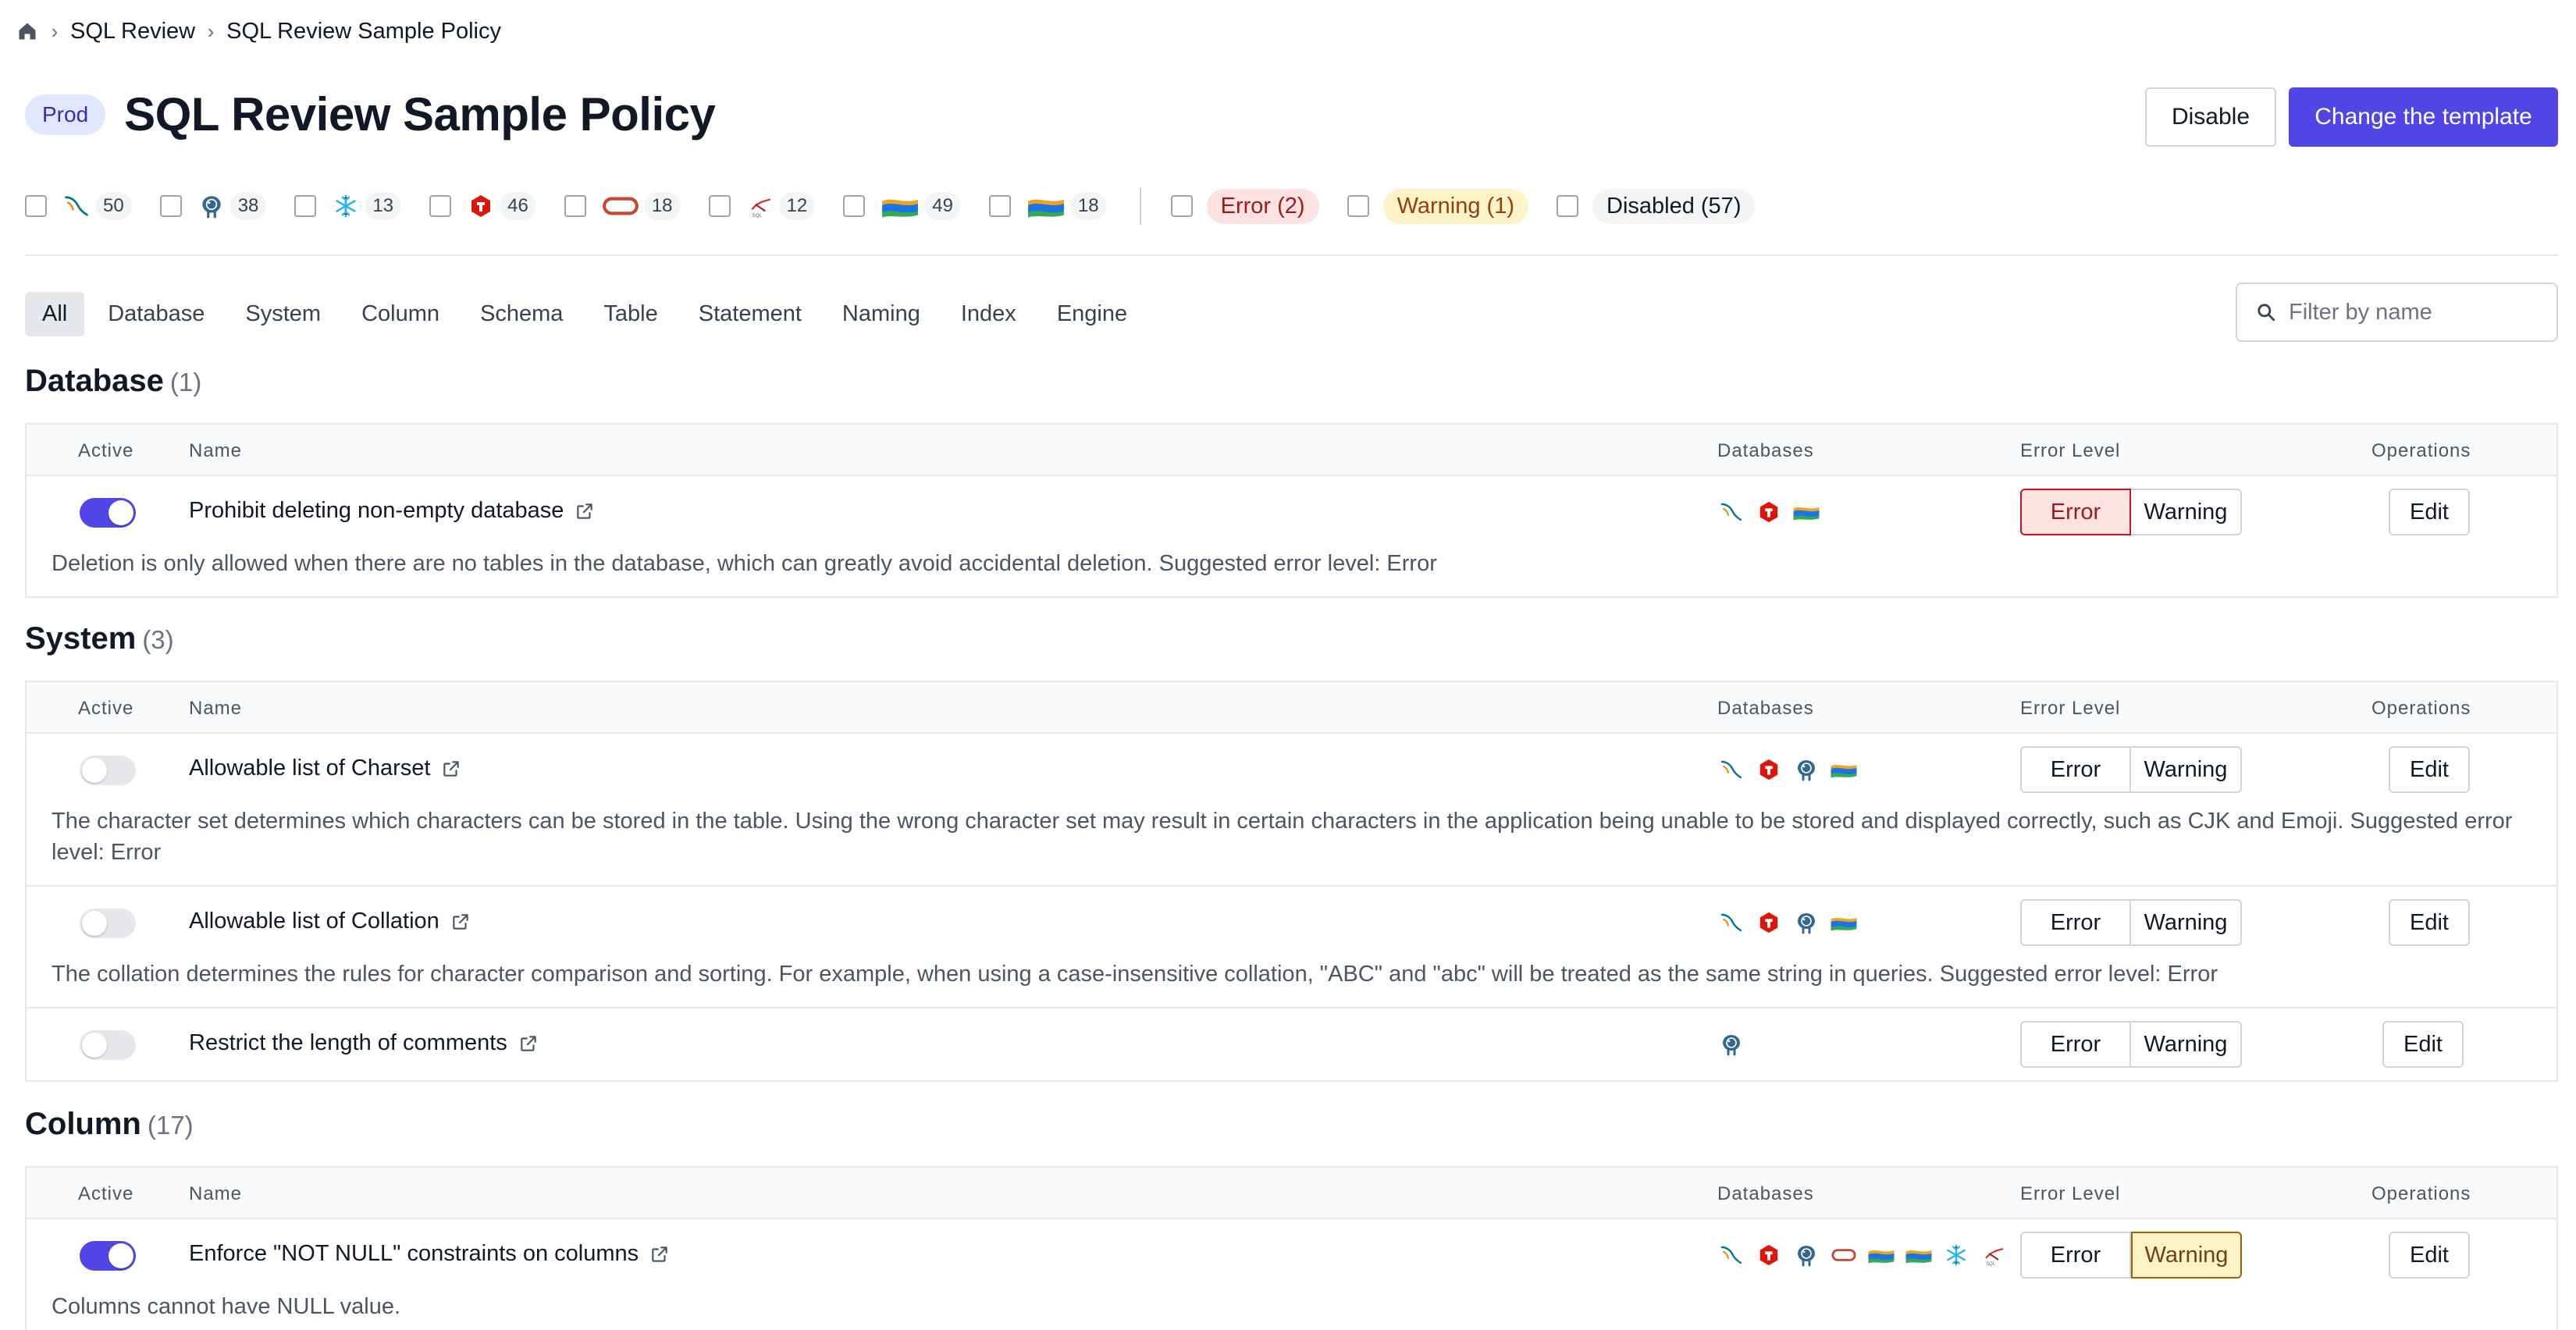 Image resolution: width=2576 pixels, height=1330 pixels. I want to click on oceanbase-icon, so click(1881, 1255).